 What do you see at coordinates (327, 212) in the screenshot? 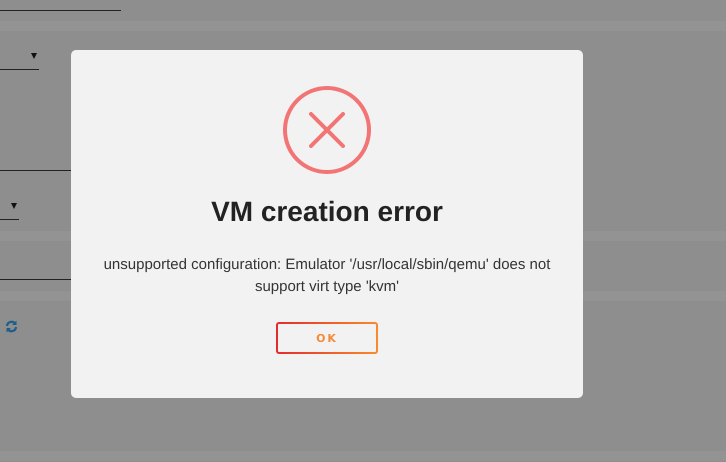
I see `dialog-title: VM creation error` at bounding box center [327, 212].